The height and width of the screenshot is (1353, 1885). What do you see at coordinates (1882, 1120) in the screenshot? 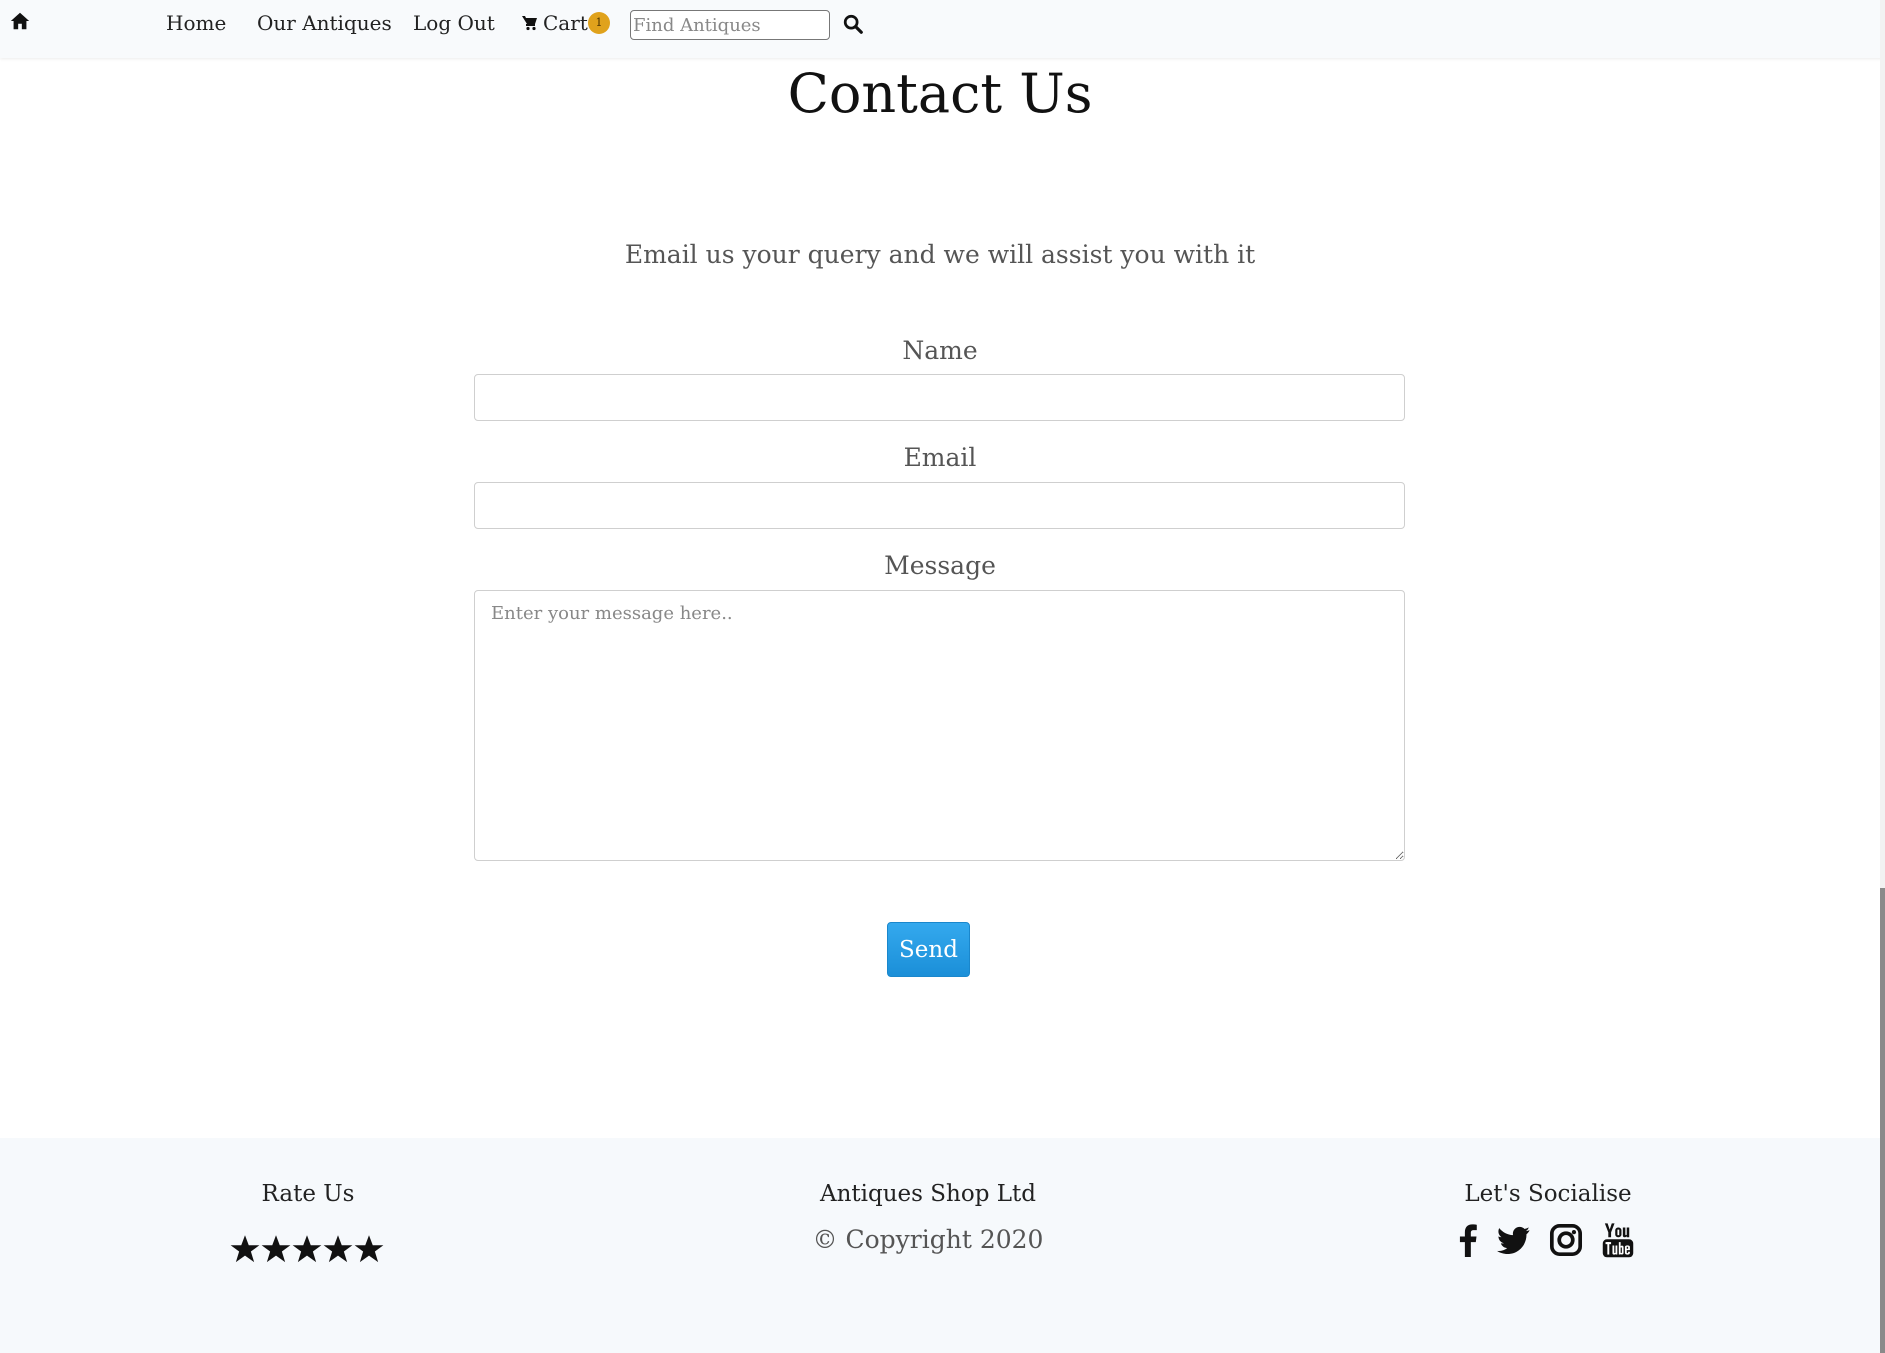
I see `scrollbar-thumb` at bounding box center [1882, 1120].